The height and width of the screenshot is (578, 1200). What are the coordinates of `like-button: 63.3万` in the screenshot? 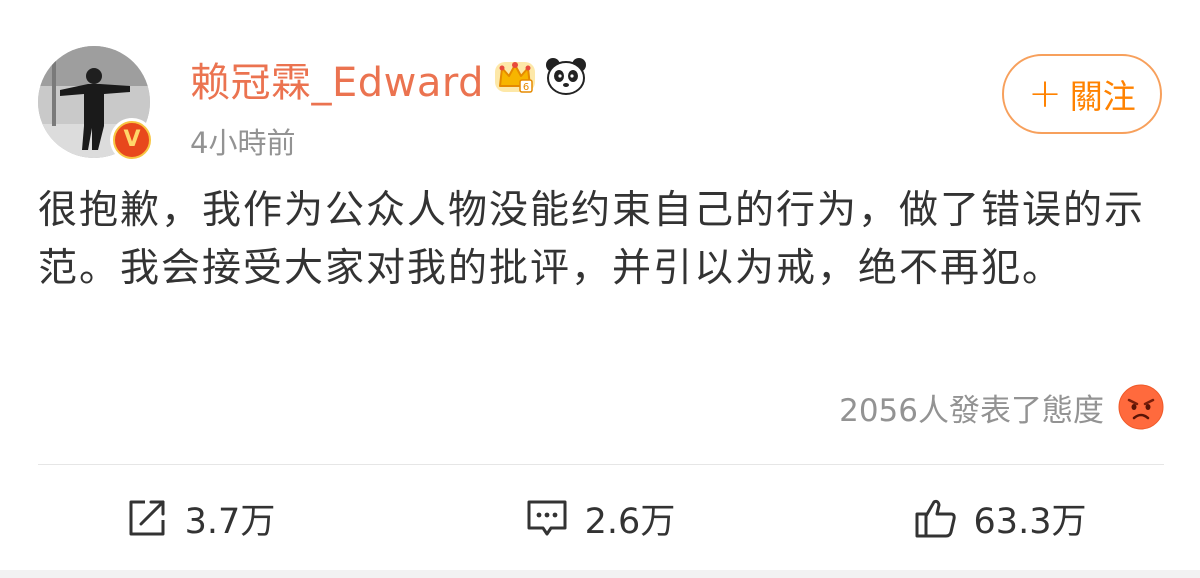 It's located at (1000, 518).